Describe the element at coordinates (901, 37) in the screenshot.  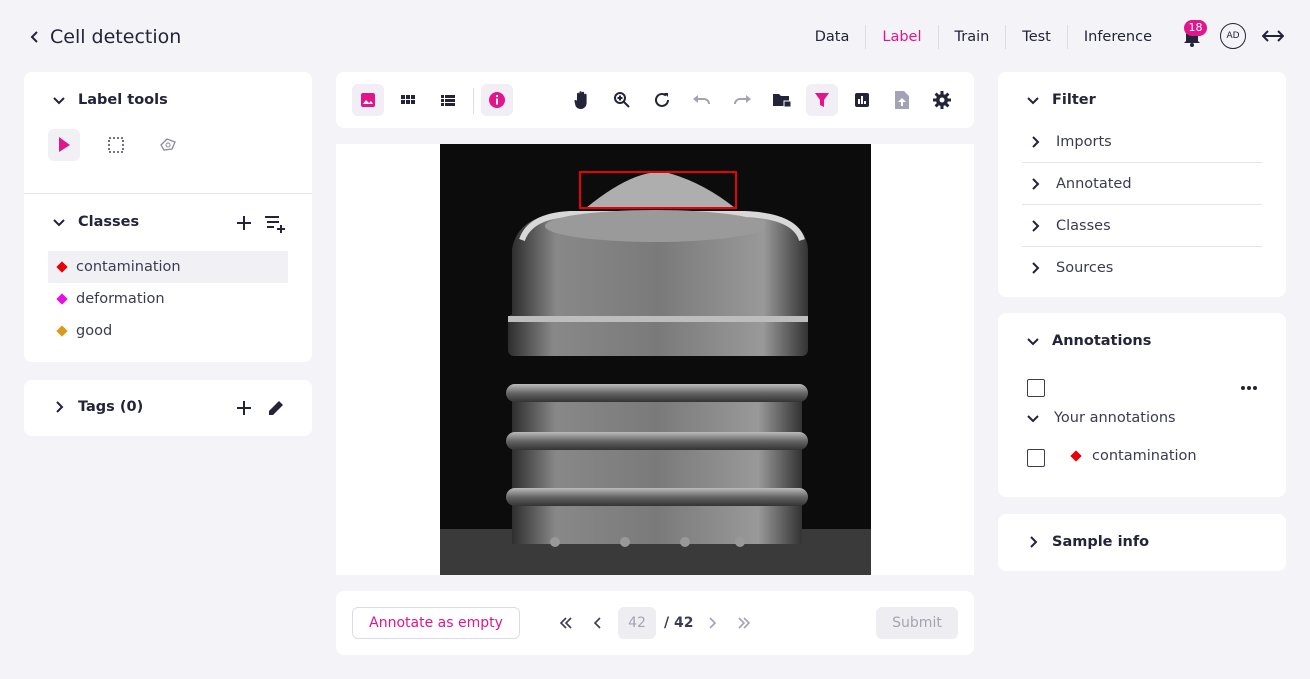
I see `tab-label: Label` at that location.